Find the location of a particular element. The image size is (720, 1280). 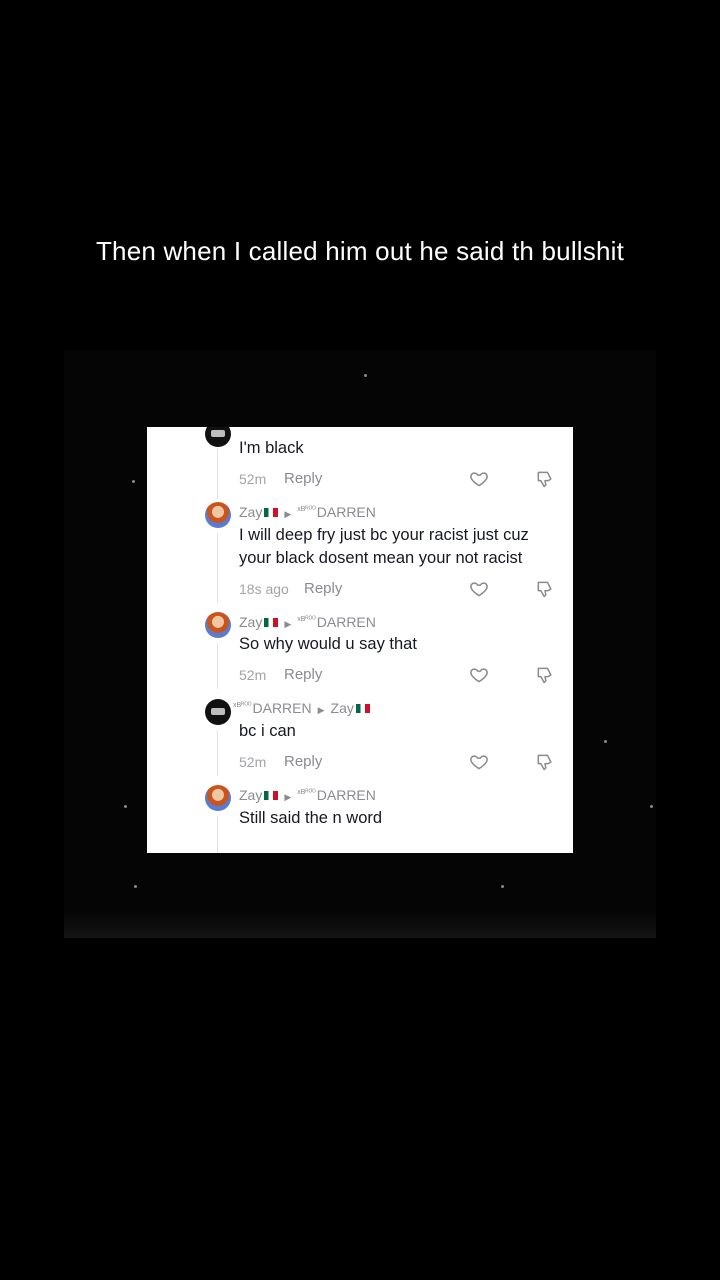

author-name: DARREN is located at coordinates (282, 708).